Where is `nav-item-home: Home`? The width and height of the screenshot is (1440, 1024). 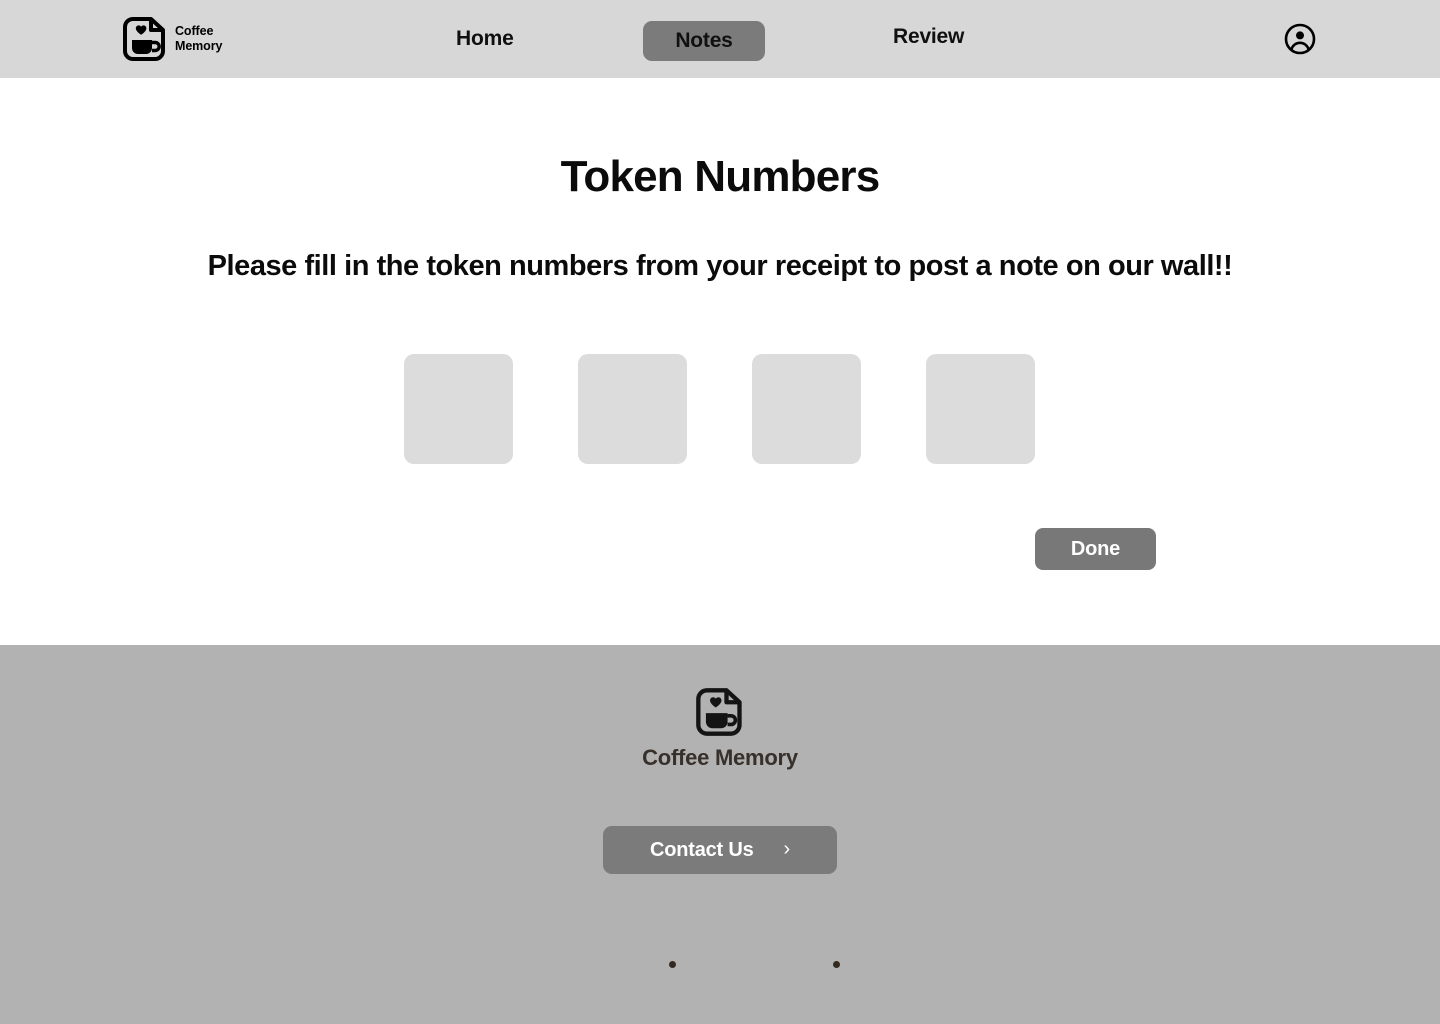
nav-item-home: Home is located at coordinates (485, 39).